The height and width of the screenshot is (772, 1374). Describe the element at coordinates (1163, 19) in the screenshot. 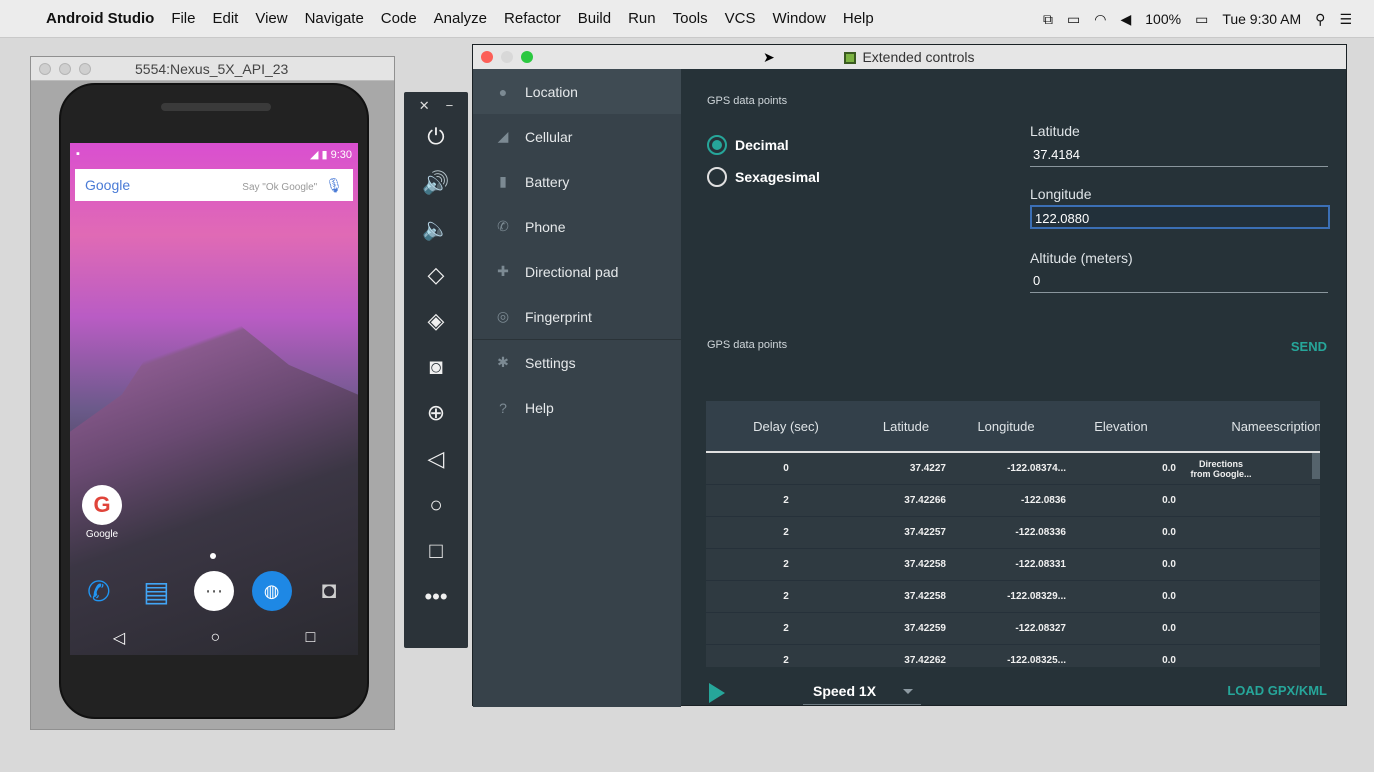

I see `battery-percent: 100%` at that location.